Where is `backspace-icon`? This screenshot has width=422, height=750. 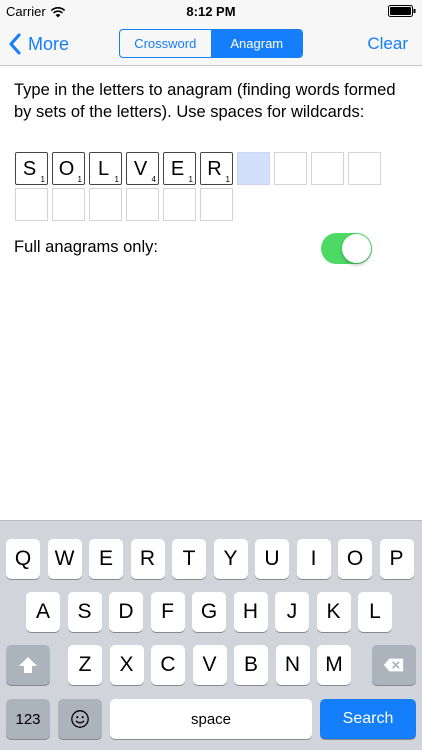 backspace-icon is located at coordinates (393, 665).